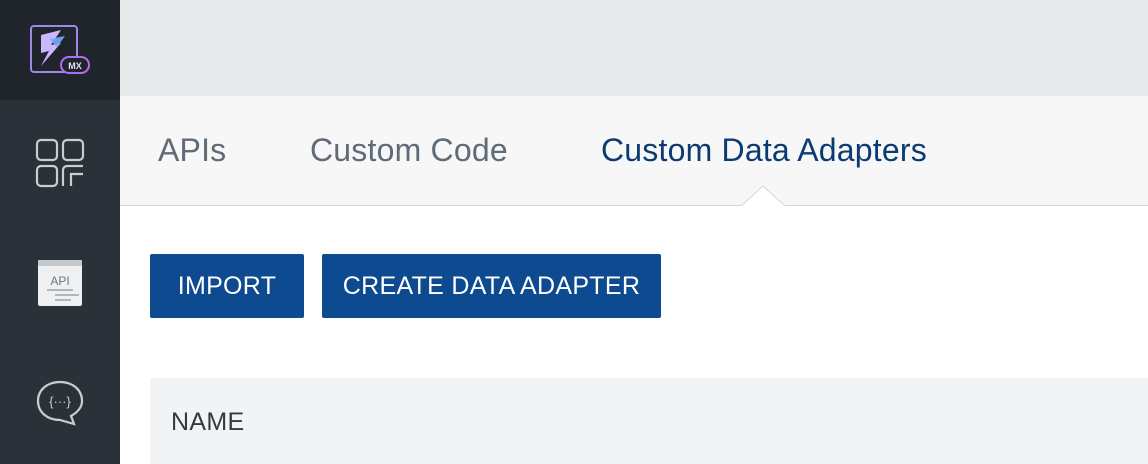 The image size is (1148, 464). I want to click on import-button: IMPORT, so click(227, 286).